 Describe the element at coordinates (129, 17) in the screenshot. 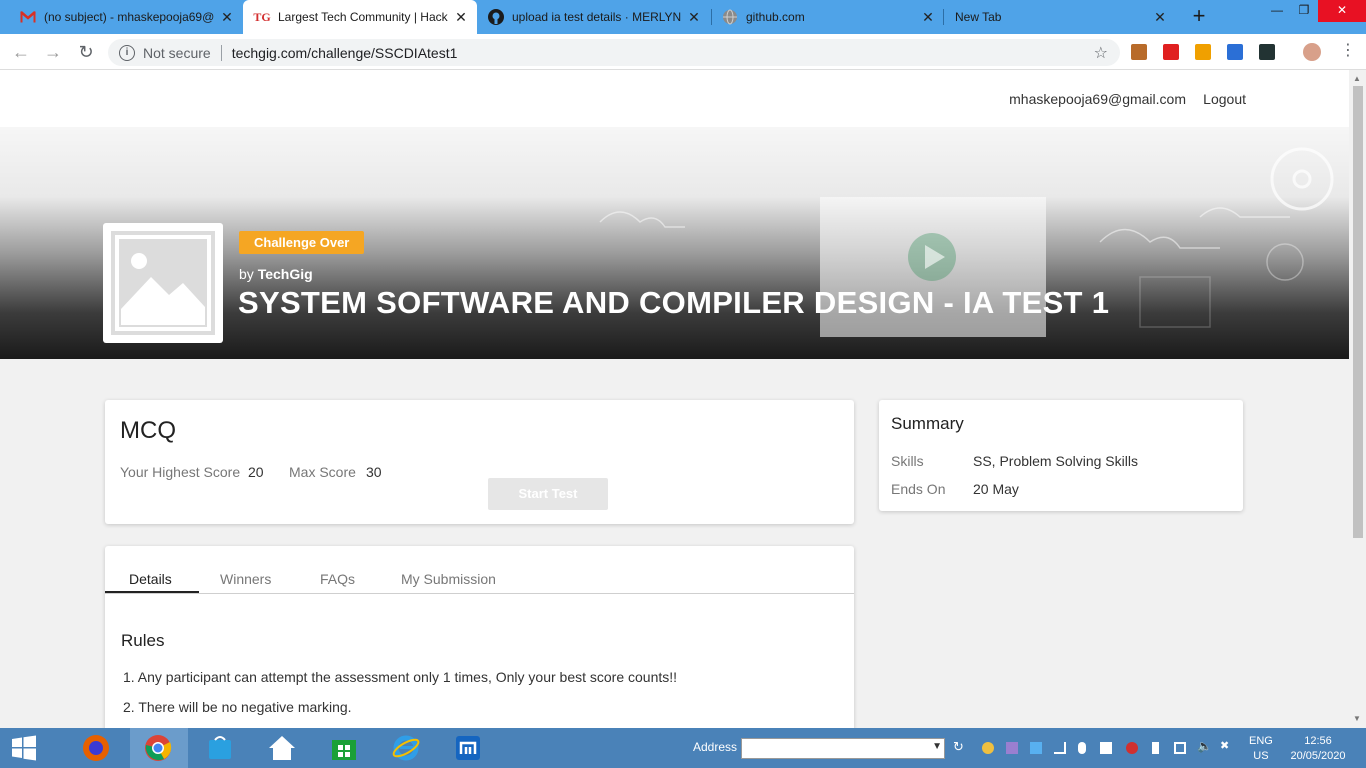

I see `tab-title: (no subject) - mhaskepooja69@` at that location.